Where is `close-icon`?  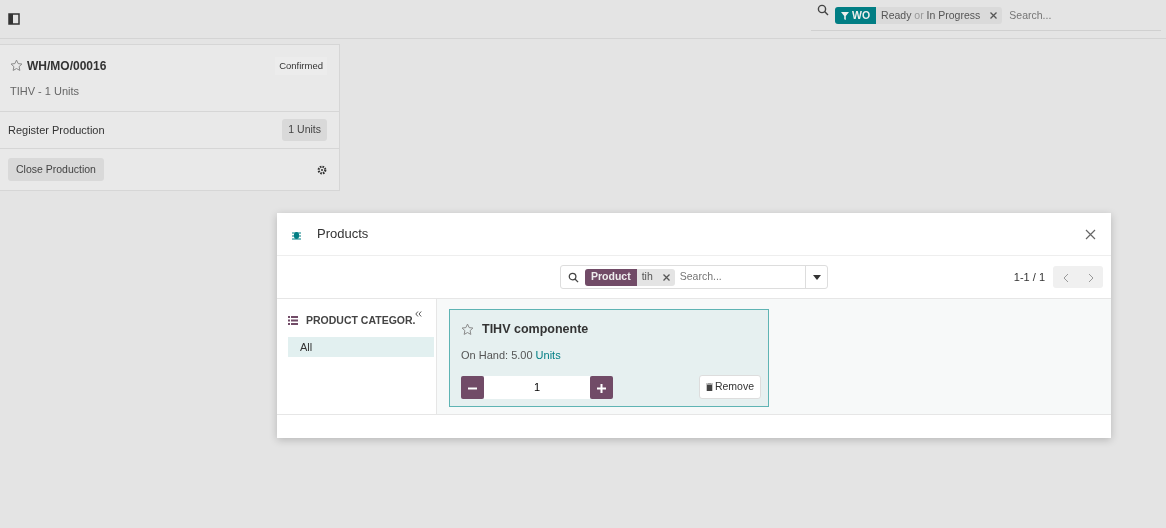 close-icon is located at coordinates (1090, 234).